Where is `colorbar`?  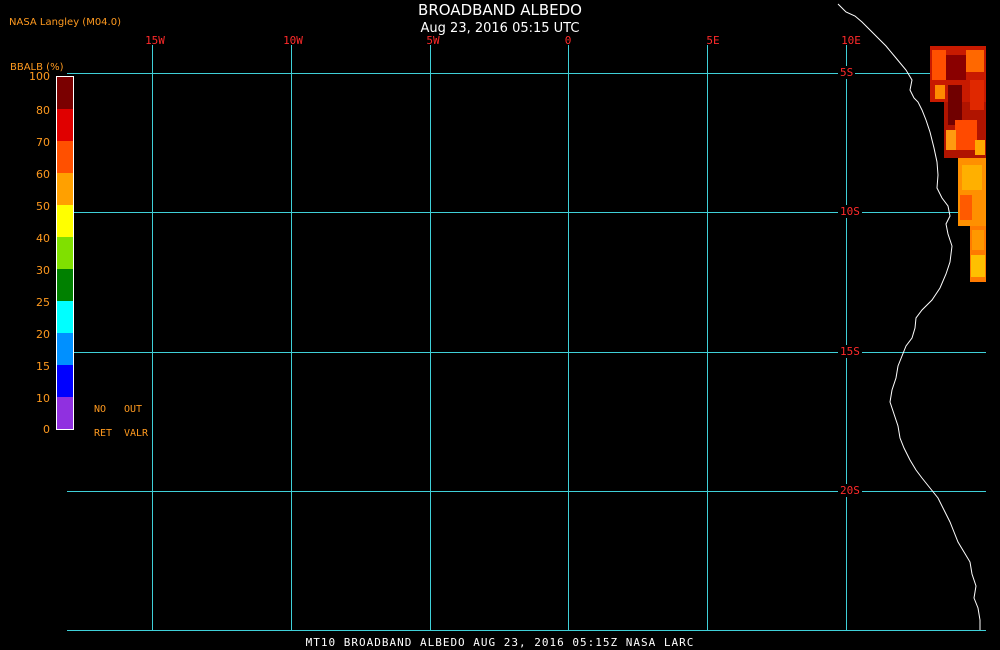 colorbar is located at coordinates (65, 253).